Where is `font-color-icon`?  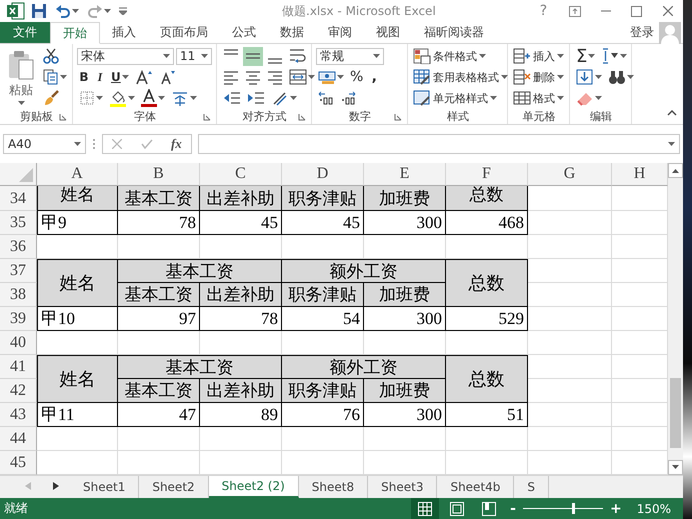
font-color-icon is located at coordinates (149, 98).